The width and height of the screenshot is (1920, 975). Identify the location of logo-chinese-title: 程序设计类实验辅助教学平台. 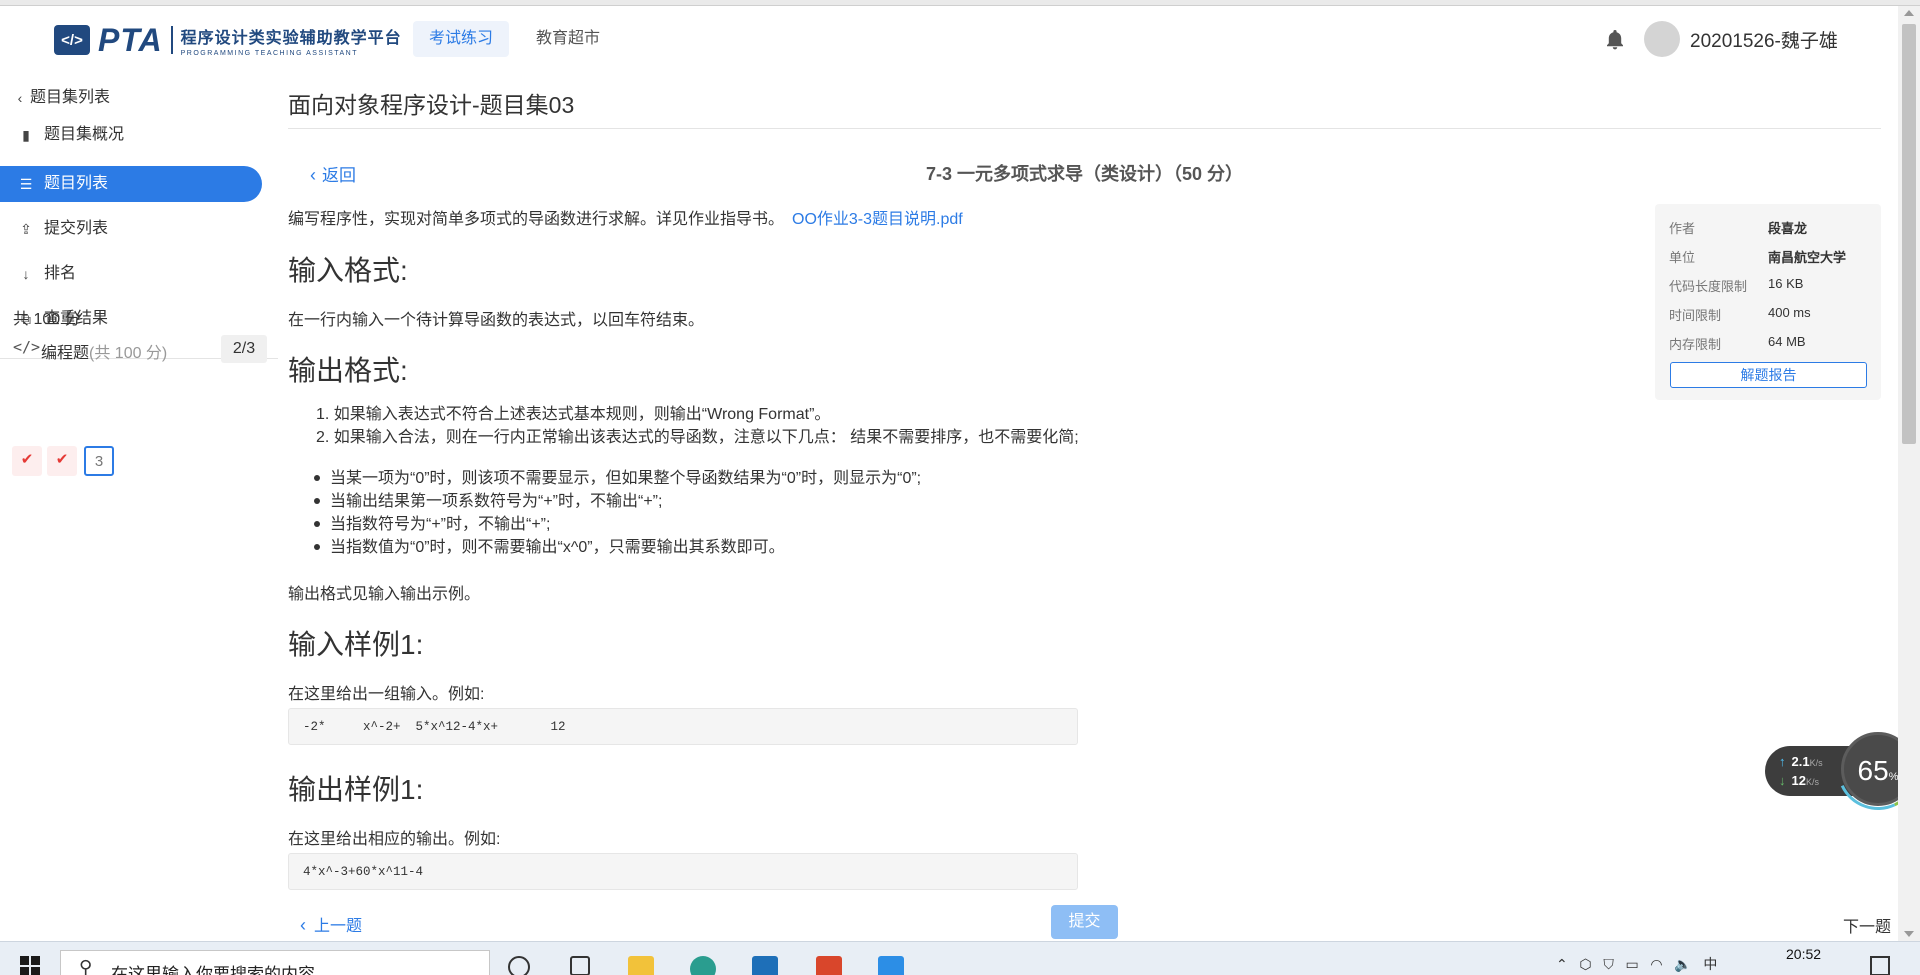
(291, 38).